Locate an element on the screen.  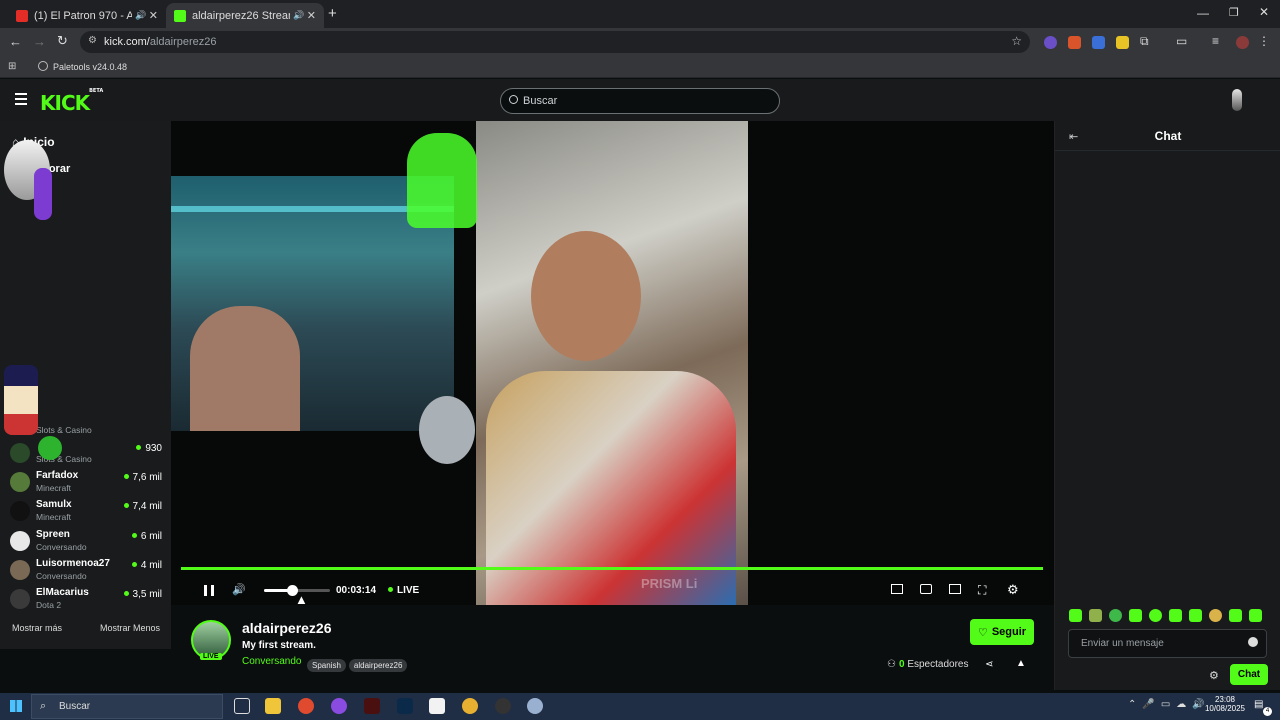
tab-title: aldairperez26 Stream - Wat is located at coordinates (241, 15).